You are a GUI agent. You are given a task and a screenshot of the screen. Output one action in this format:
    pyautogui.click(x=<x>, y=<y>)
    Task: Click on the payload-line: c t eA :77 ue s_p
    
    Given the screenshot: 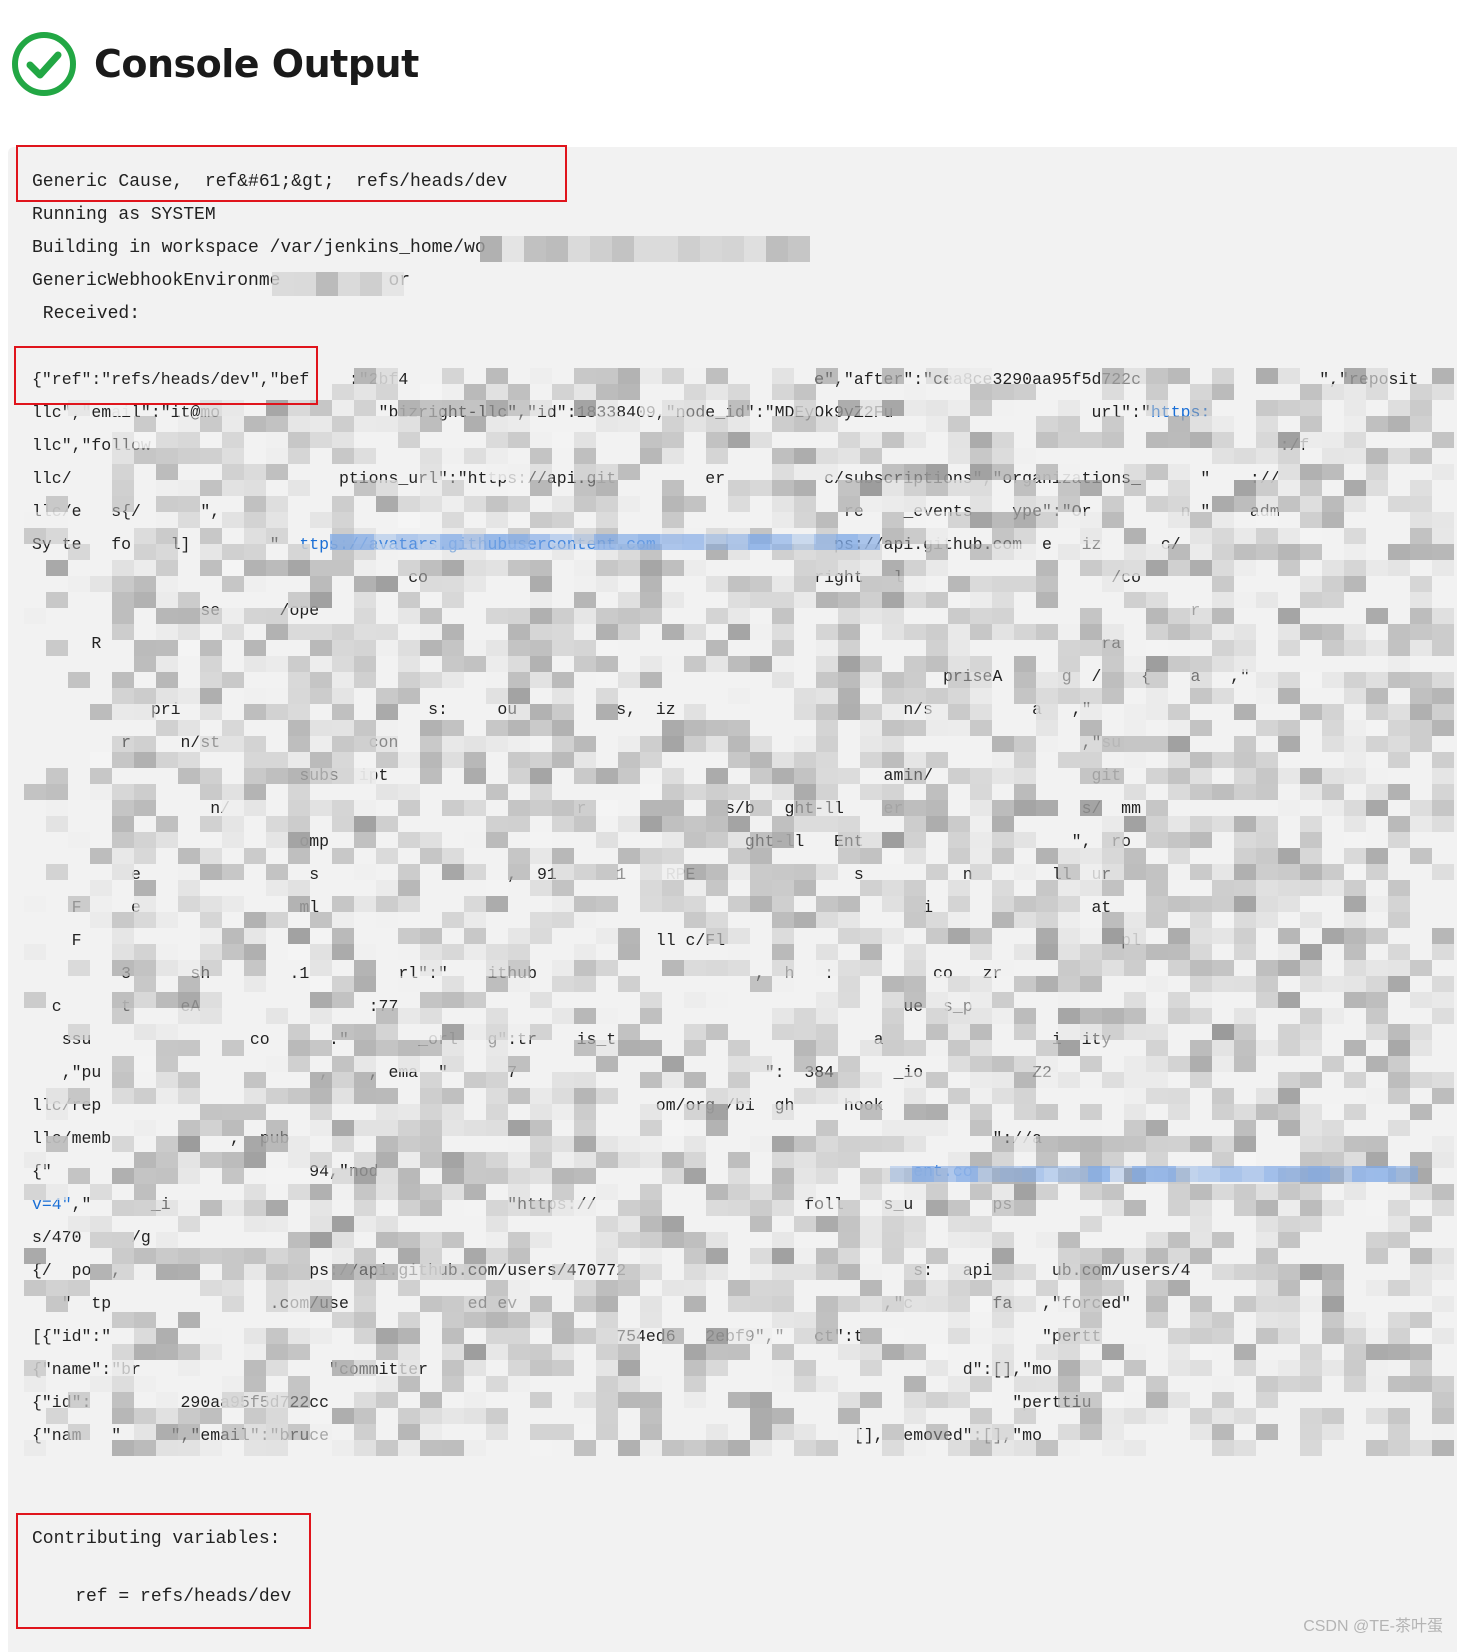 What is the action you would take?
    pyautogui.click(x=502, y=1007)
    